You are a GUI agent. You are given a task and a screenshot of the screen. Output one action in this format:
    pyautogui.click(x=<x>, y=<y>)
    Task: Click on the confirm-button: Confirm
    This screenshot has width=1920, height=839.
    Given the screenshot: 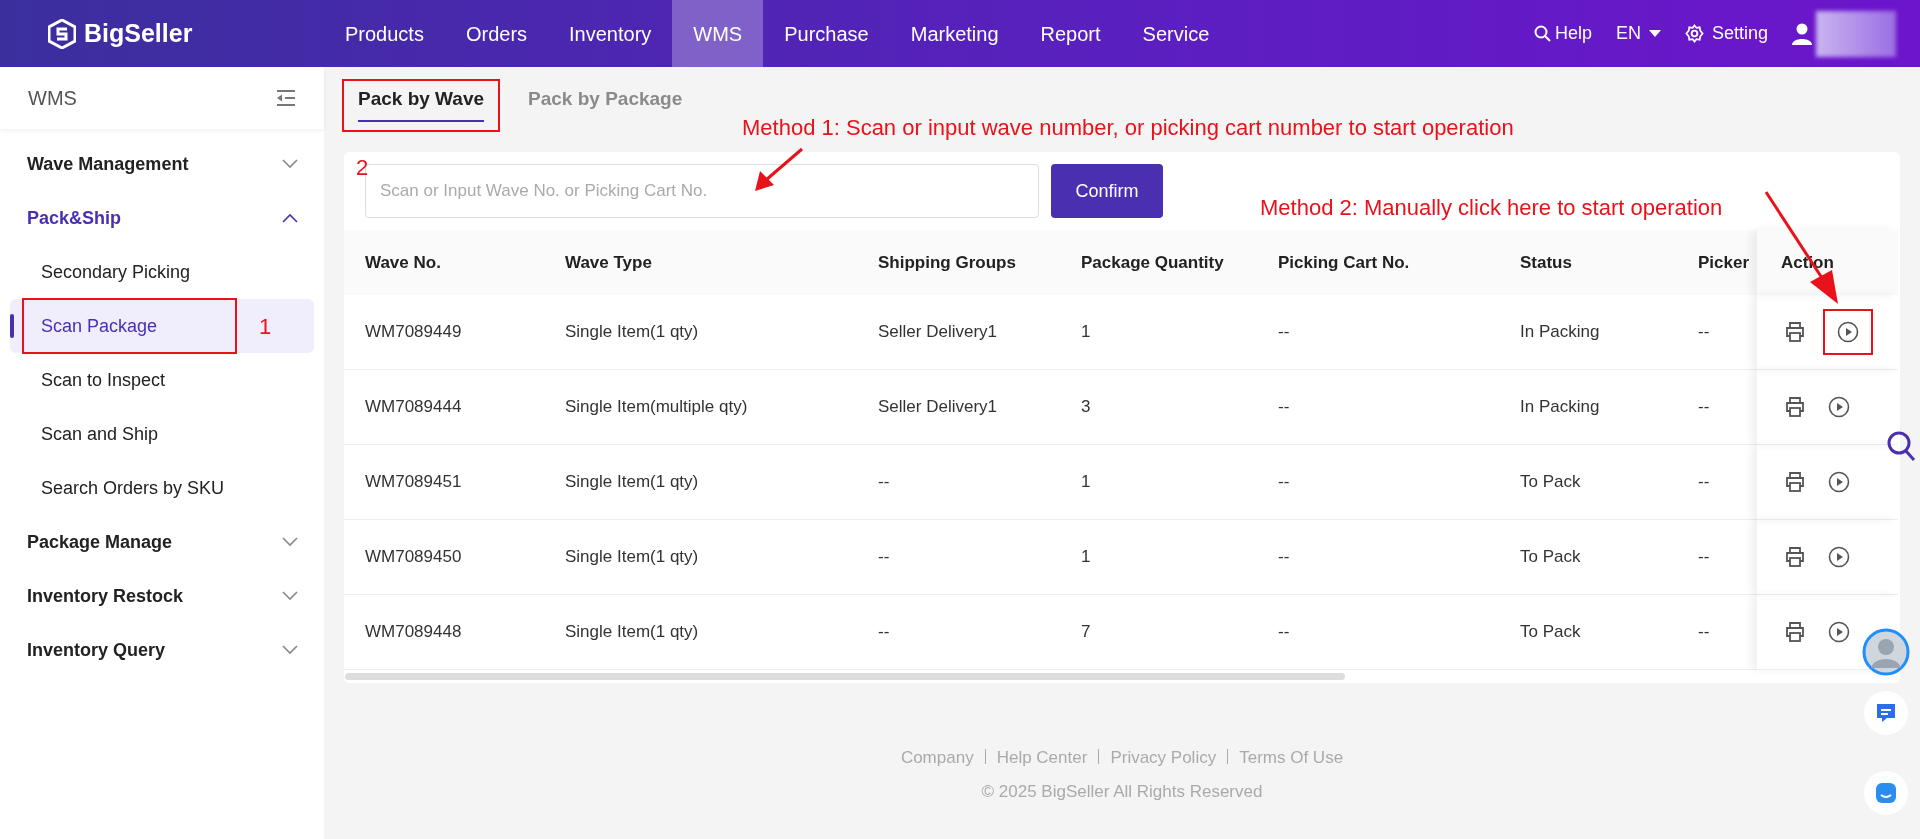 What is the action you would take?
    pyautogui.click(x=1107, y=191)
    